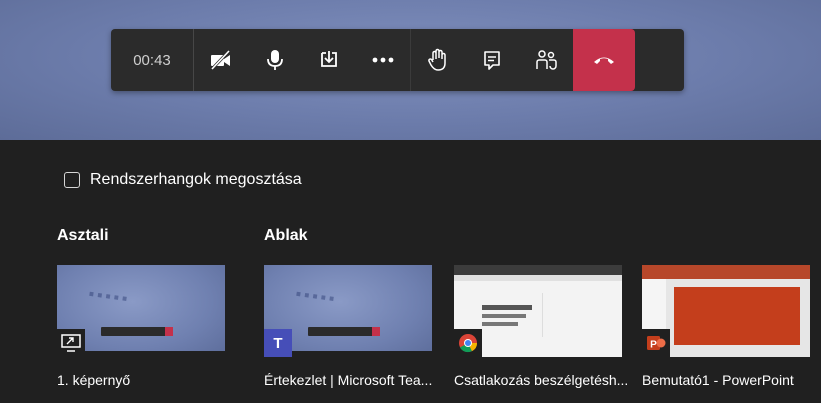 This screenshot has height=403, width=821. What do you see at coordinates (72, 180) in the screenshot?
I see `system-audio-checkbox` at bounding box center [72, 180].